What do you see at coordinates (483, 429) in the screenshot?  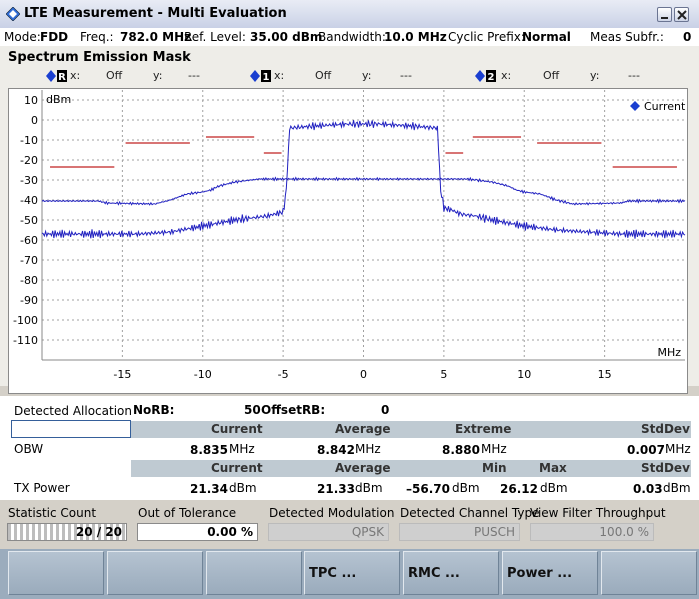 I see `obw-header-extreme: Extreme` at bounding box center [483, 429].